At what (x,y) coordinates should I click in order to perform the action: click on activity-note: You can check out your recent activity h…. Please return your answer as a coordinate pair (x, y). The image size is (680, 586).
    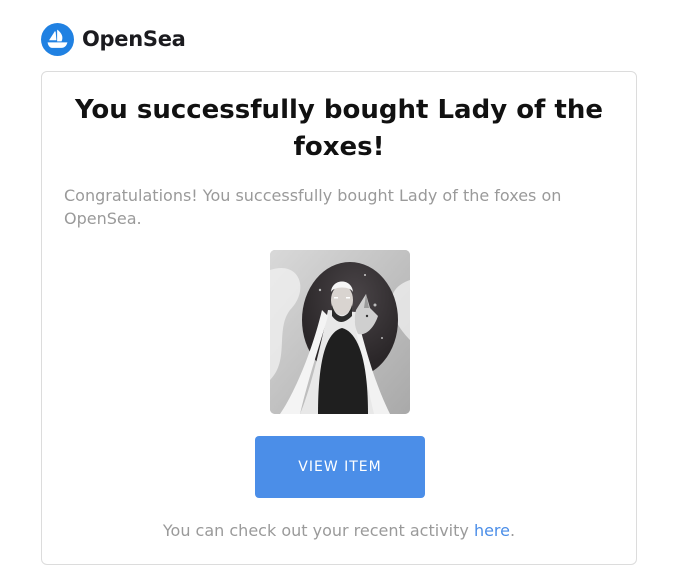
    Looking at the image, I should click on (339, 530).